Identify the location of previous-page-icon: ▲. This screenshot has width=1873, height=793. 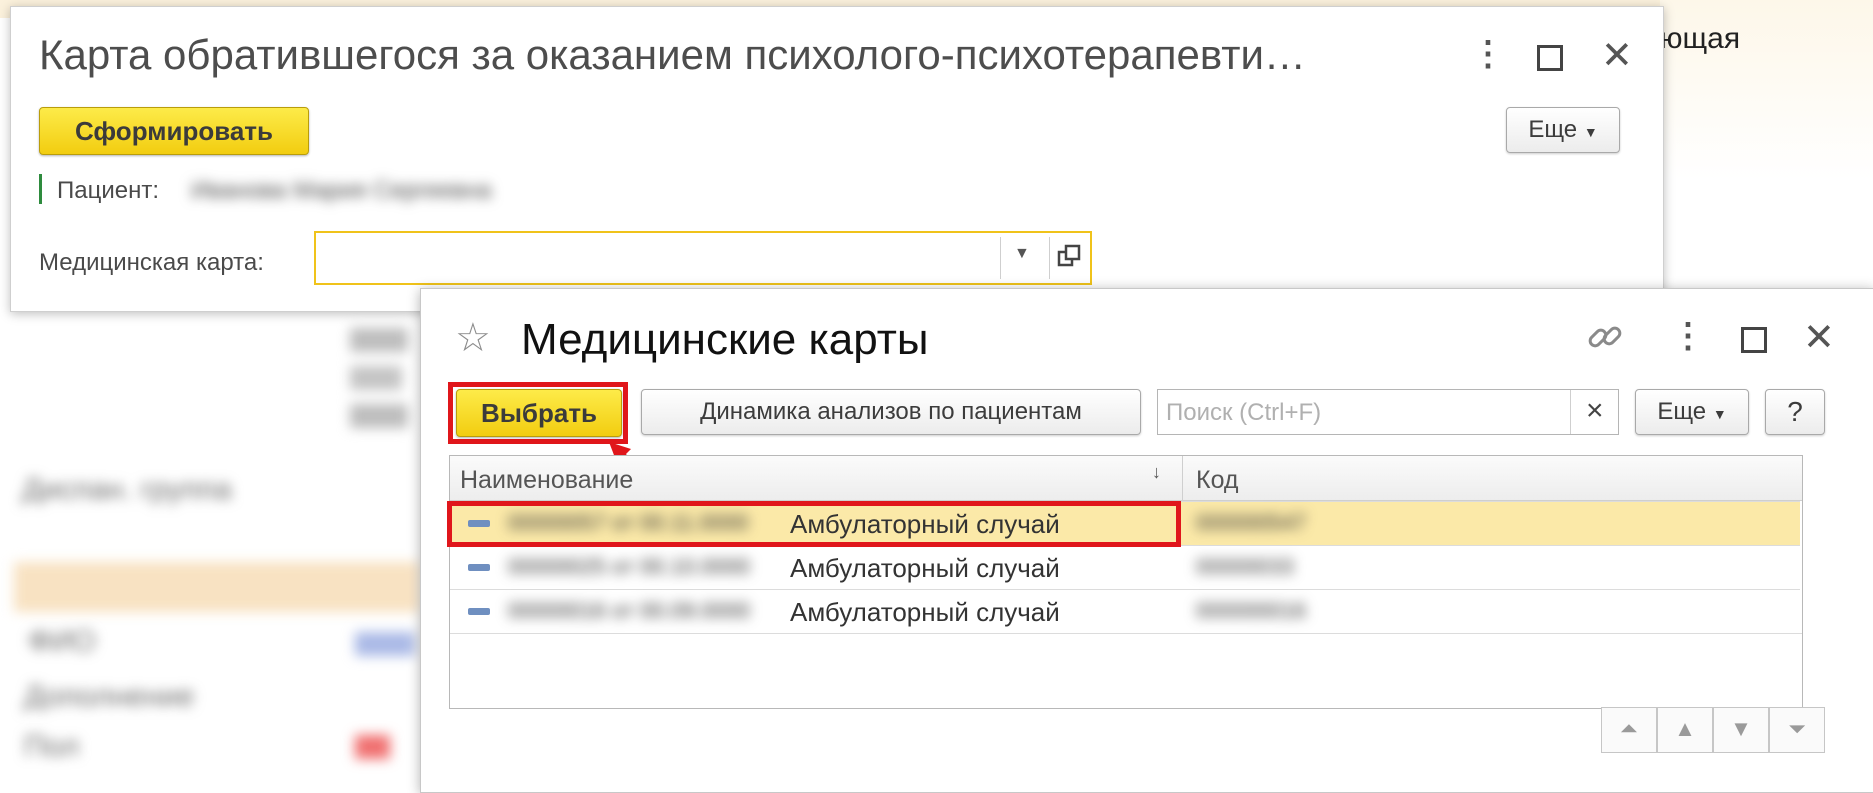
(1685, 730).